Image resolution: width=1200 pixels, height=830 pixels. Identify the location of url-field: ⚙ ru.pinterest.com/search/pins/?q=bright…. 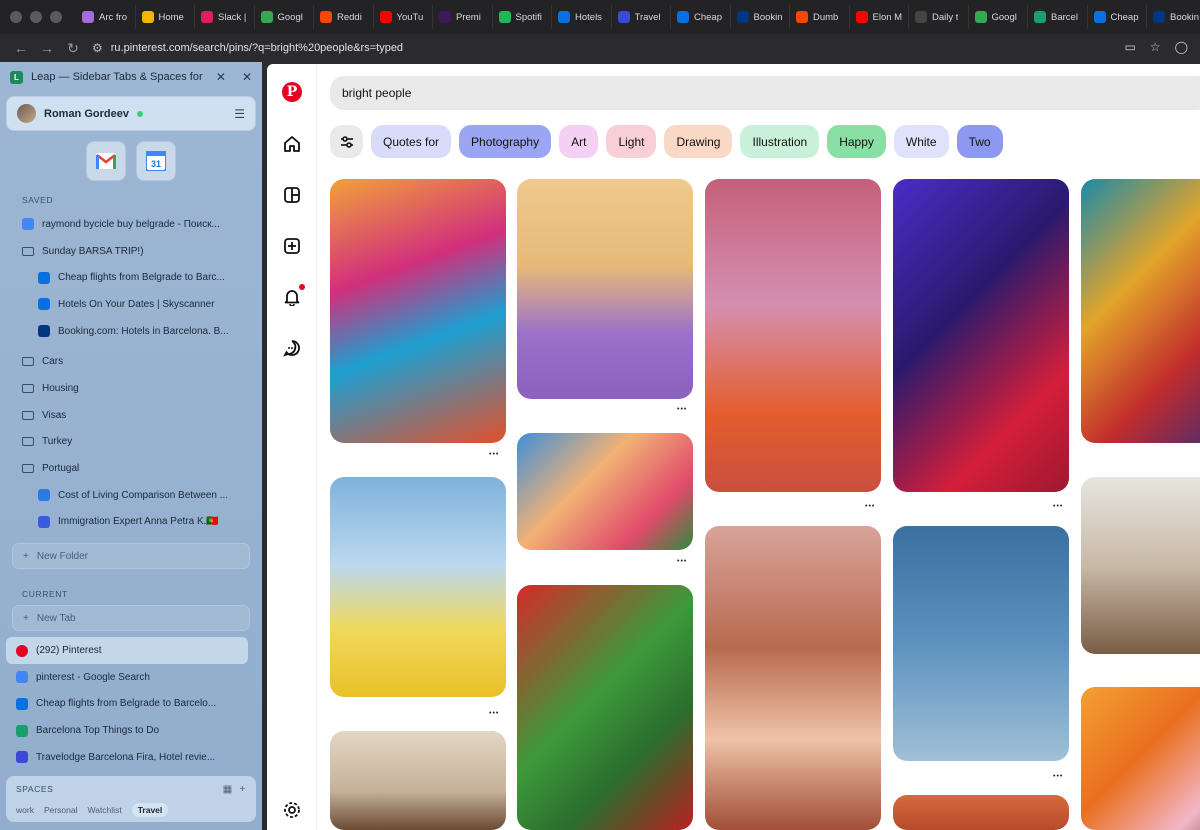
(247, 48).